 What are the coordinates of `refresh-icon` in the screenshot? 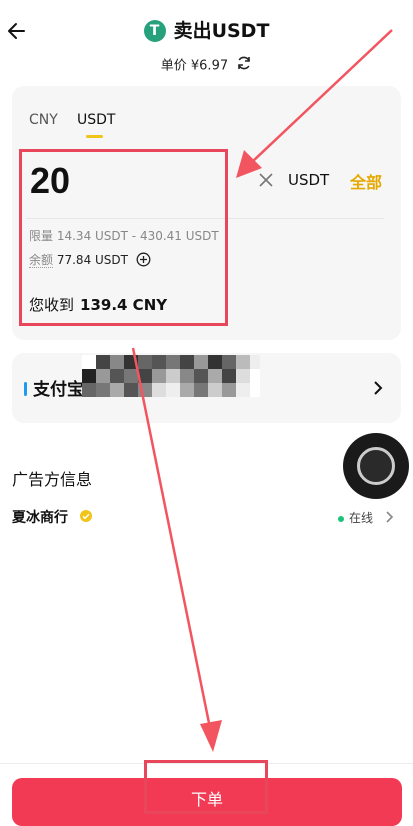 It's located at (244, 66).